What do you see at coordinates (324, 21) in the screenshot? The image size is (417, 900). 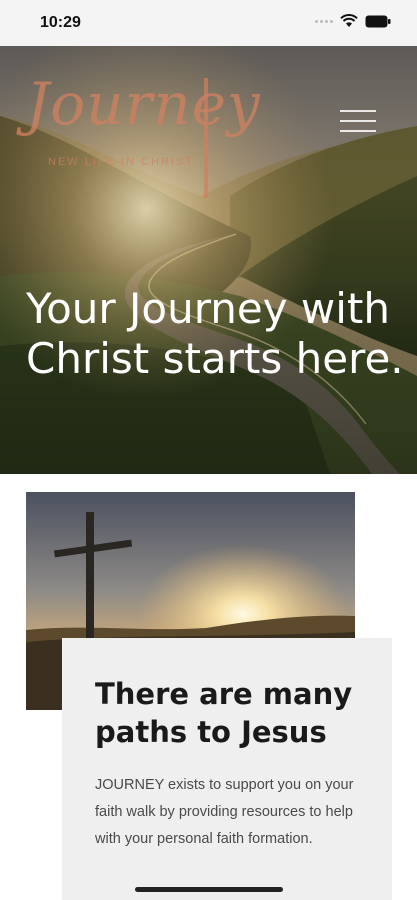 I see `signal-icon` at bounding box center [324, 21].